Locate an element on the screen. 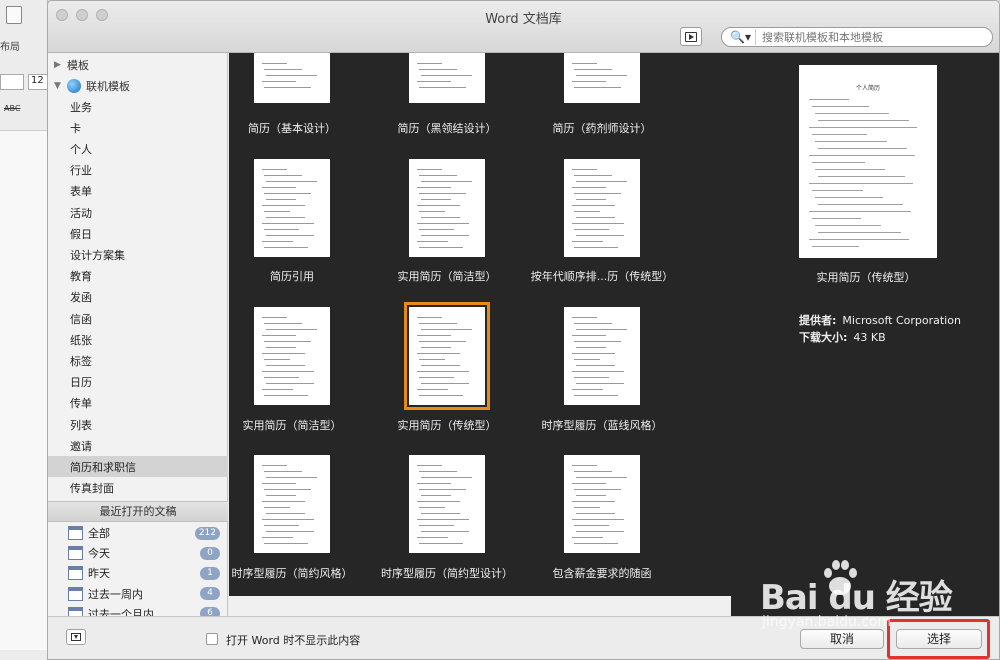  download-size-info: 下载大小: 43 KB is located at coordinates (842, 337).